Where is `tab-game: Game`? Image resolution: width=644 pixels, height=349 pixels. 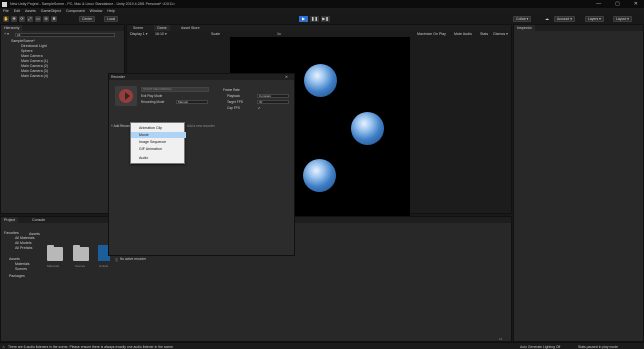
tab-game: Game is located at coordinates (162, 28).